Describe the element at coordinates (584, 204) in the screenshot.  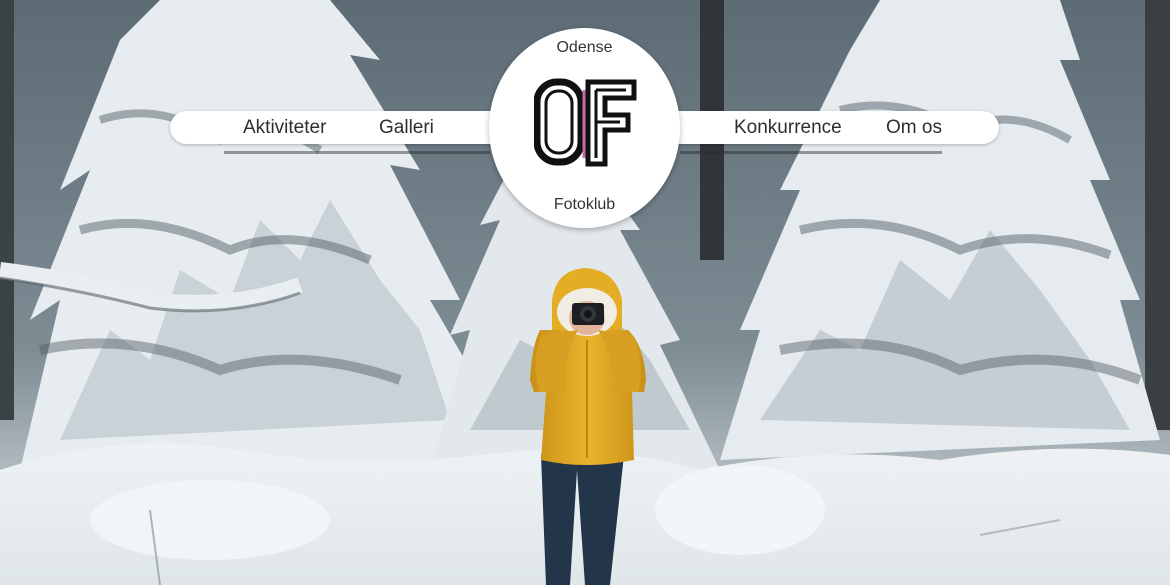
I see `logo-bottom-text: Fotoklub` at that location.